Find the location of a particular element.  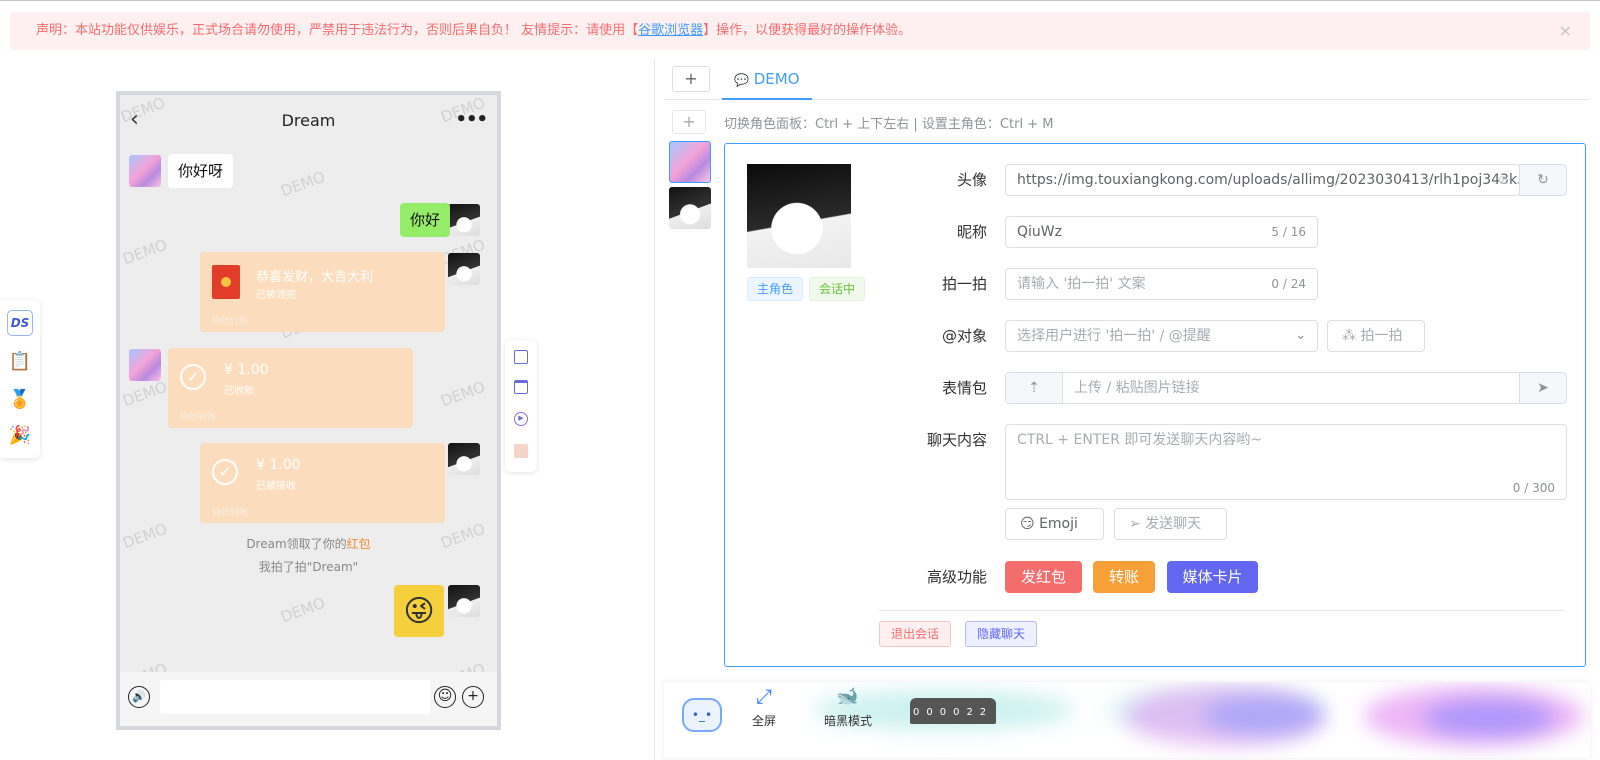

shortcut-hint: 切换角色面板：Ctrl + 上下左右 | 设置主角色：Ctrl + M is located at coordinates (889, 124).